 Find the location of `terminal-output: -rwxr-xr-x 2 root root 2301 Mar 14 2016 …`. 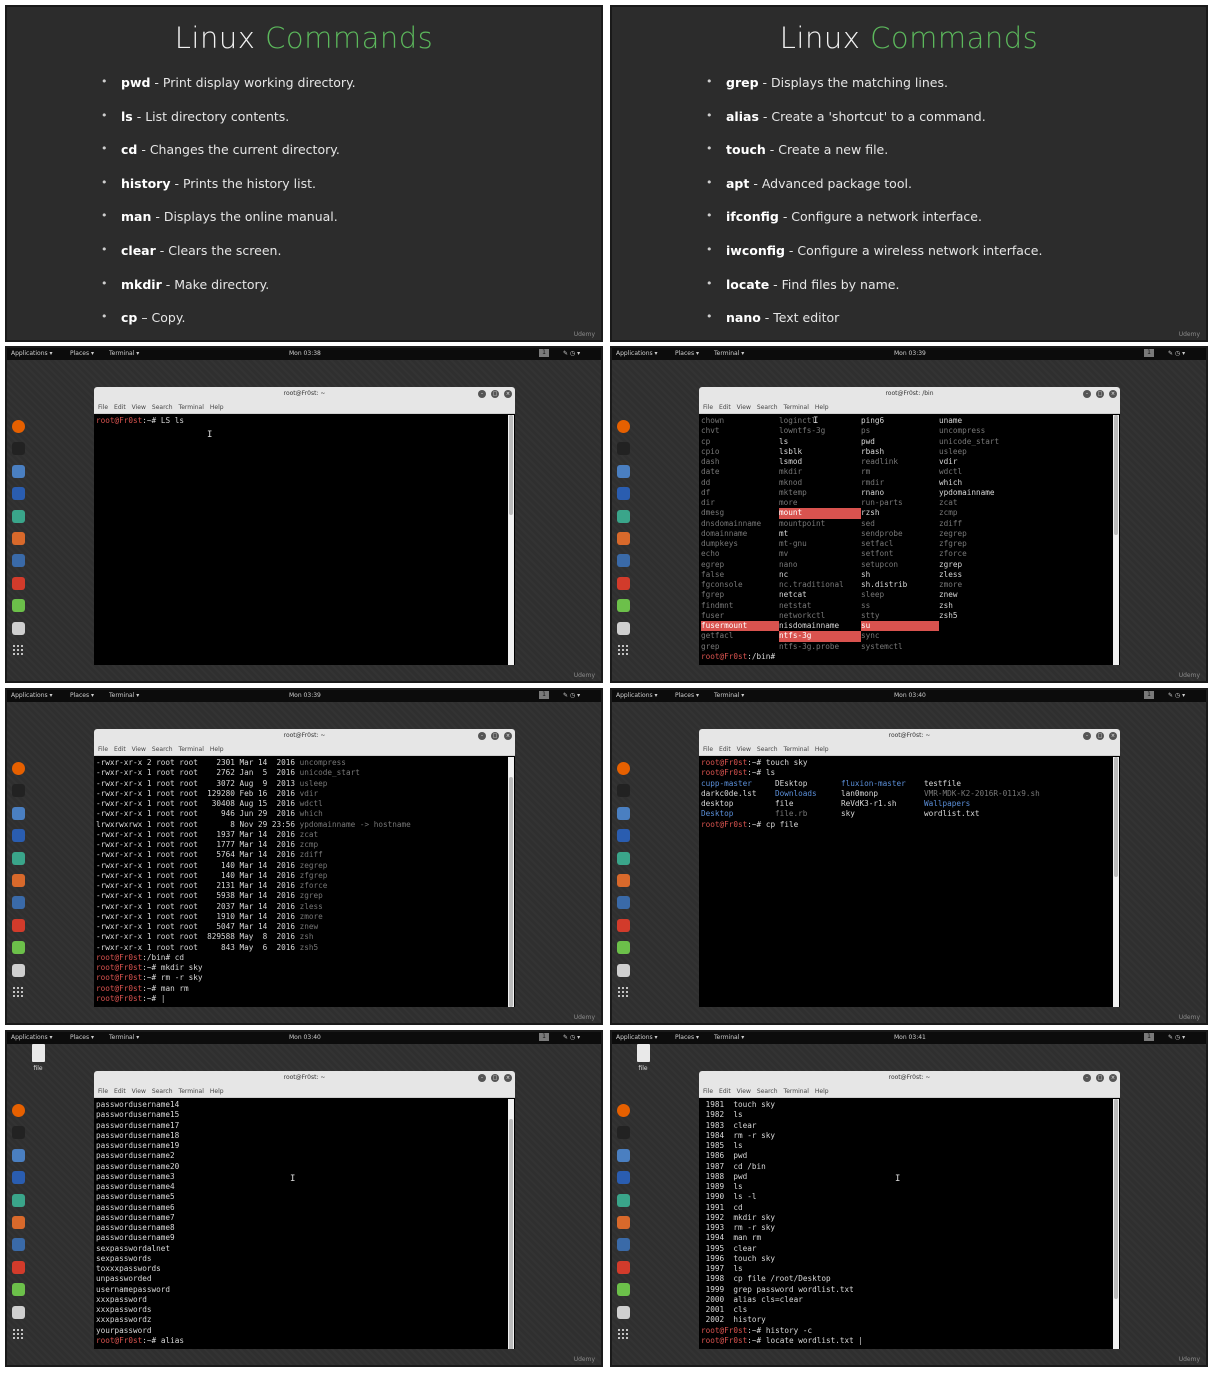

terminal-output: -rwxr-xr-x 2 root root 2301 Mar 14 2016 … is located at coordinates (301, 882).